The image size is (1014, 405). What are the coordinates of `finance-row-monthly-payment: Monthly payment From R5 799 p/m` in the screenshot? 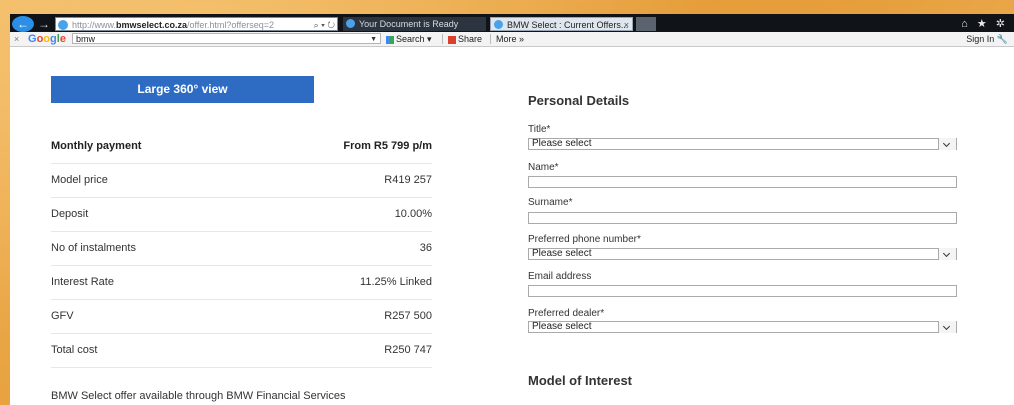 It's located at (241, 146).